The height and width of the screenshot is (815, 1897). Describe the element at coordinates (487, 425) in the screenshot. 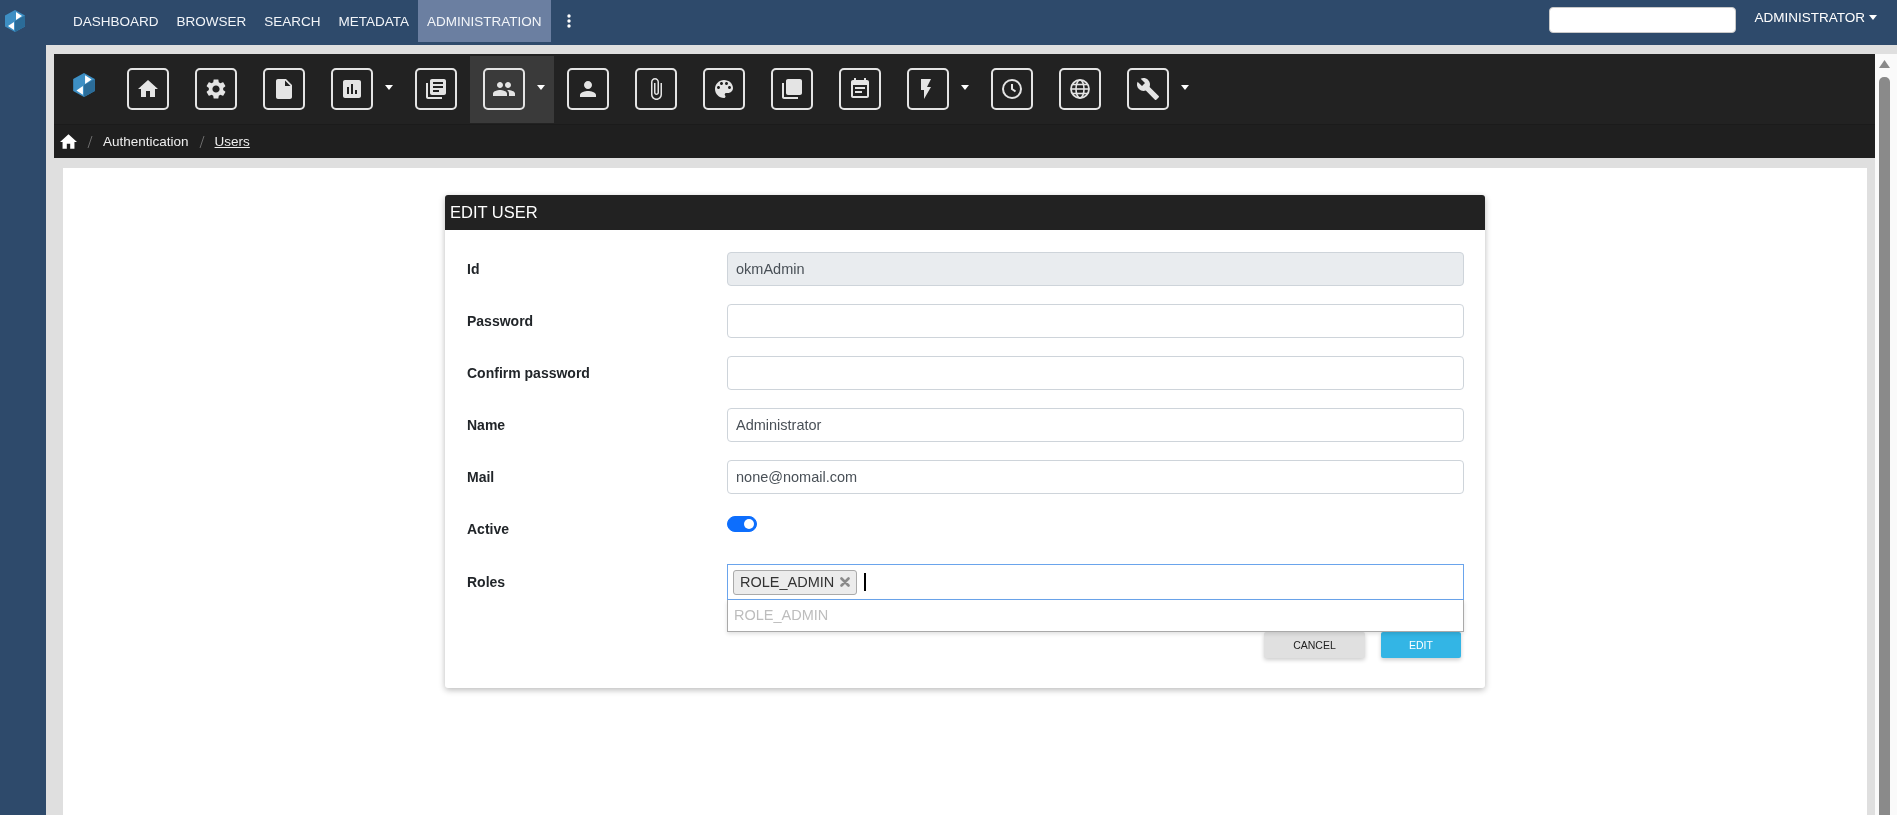

I see `field-label: Name` at that location.